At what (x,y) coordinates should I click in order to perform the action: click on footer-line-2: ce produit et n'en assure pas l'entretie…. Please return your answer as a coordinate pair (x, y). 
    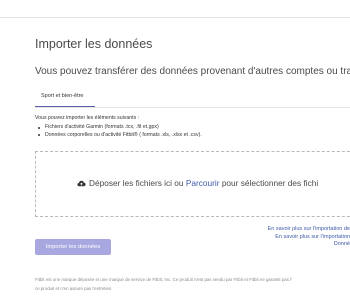
    Looking at the image, I should click on (74, 288).